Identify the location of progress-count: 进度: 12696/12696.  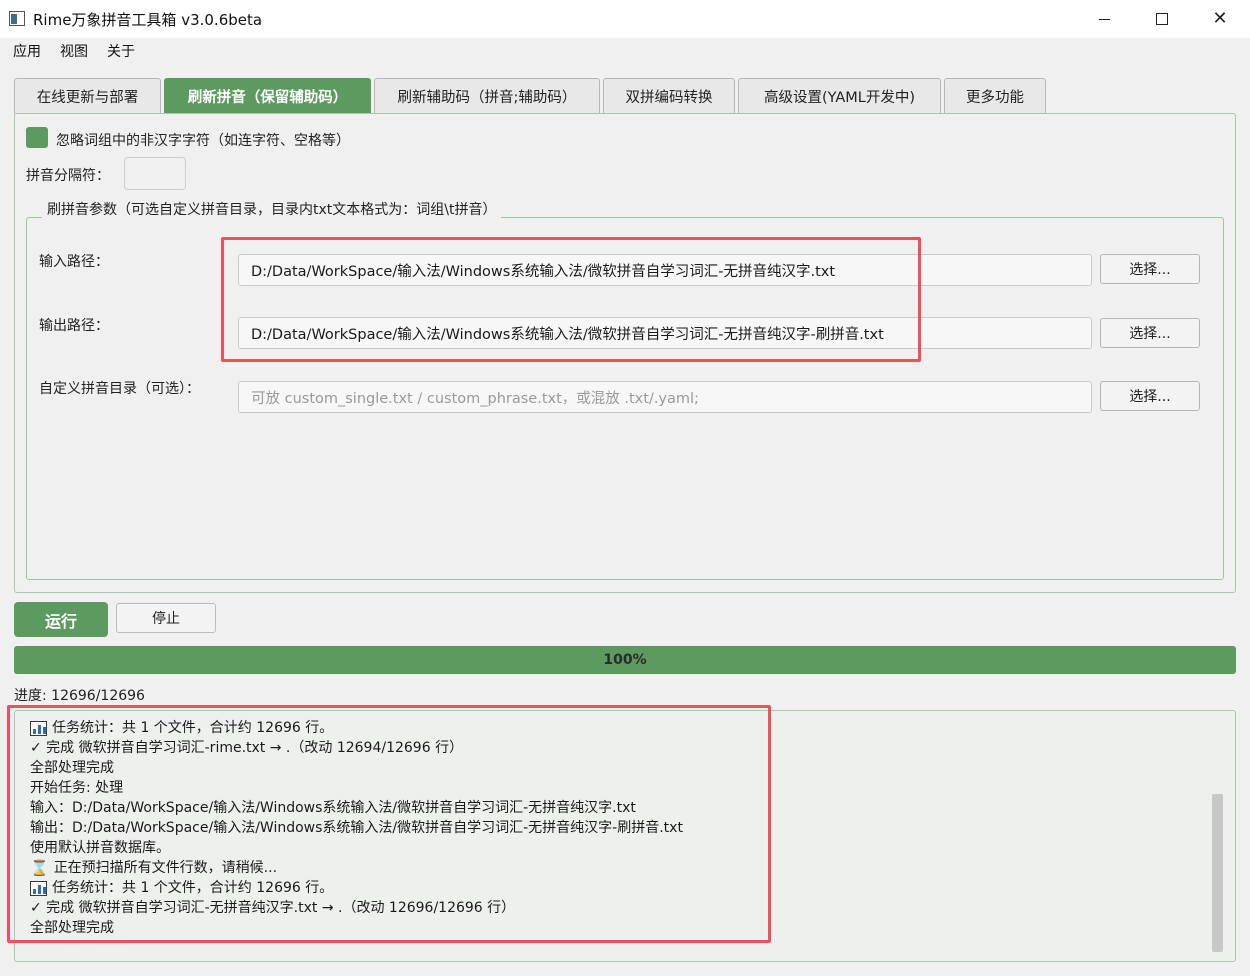
(79, 696).